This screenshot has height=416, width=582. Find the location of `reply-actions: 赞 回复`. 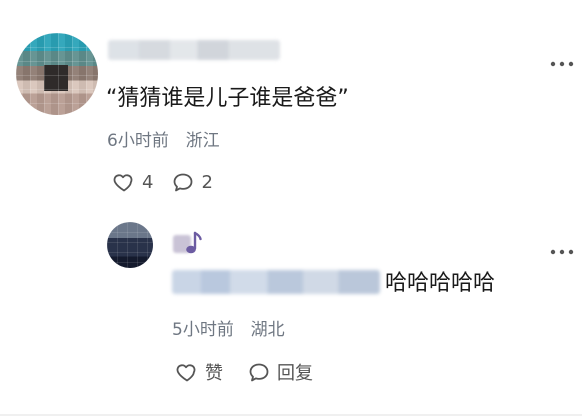

reply-actions: 赞 回复 is located at coordinates (244, 372).